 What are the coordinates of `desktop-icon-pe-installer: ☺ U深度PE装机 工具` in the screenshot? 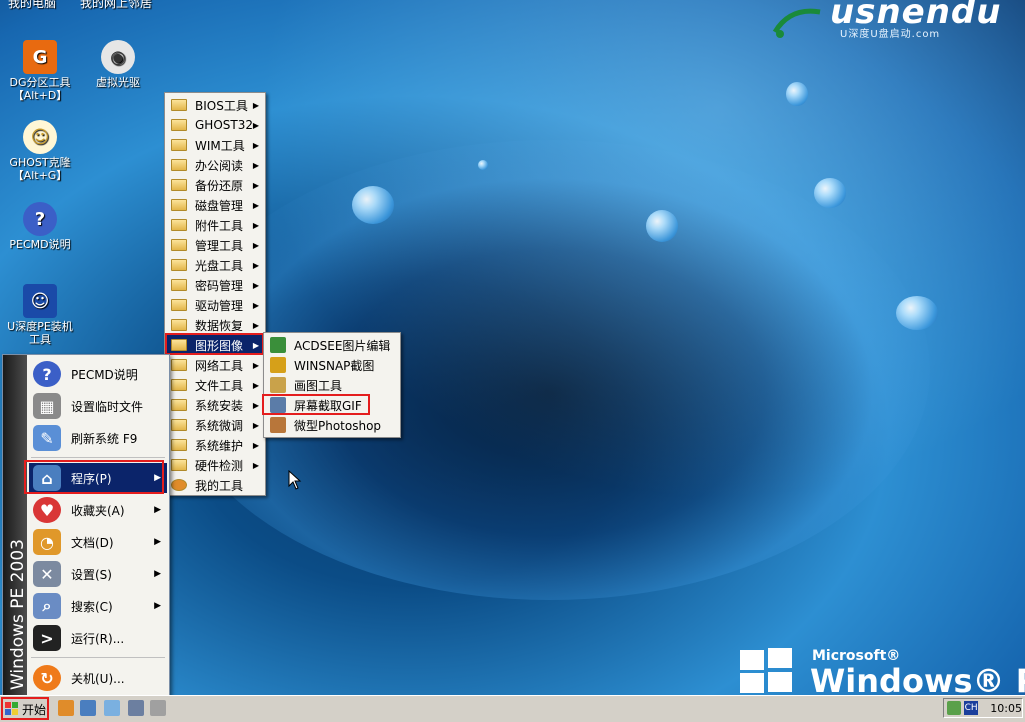 It's located at (40, 315).